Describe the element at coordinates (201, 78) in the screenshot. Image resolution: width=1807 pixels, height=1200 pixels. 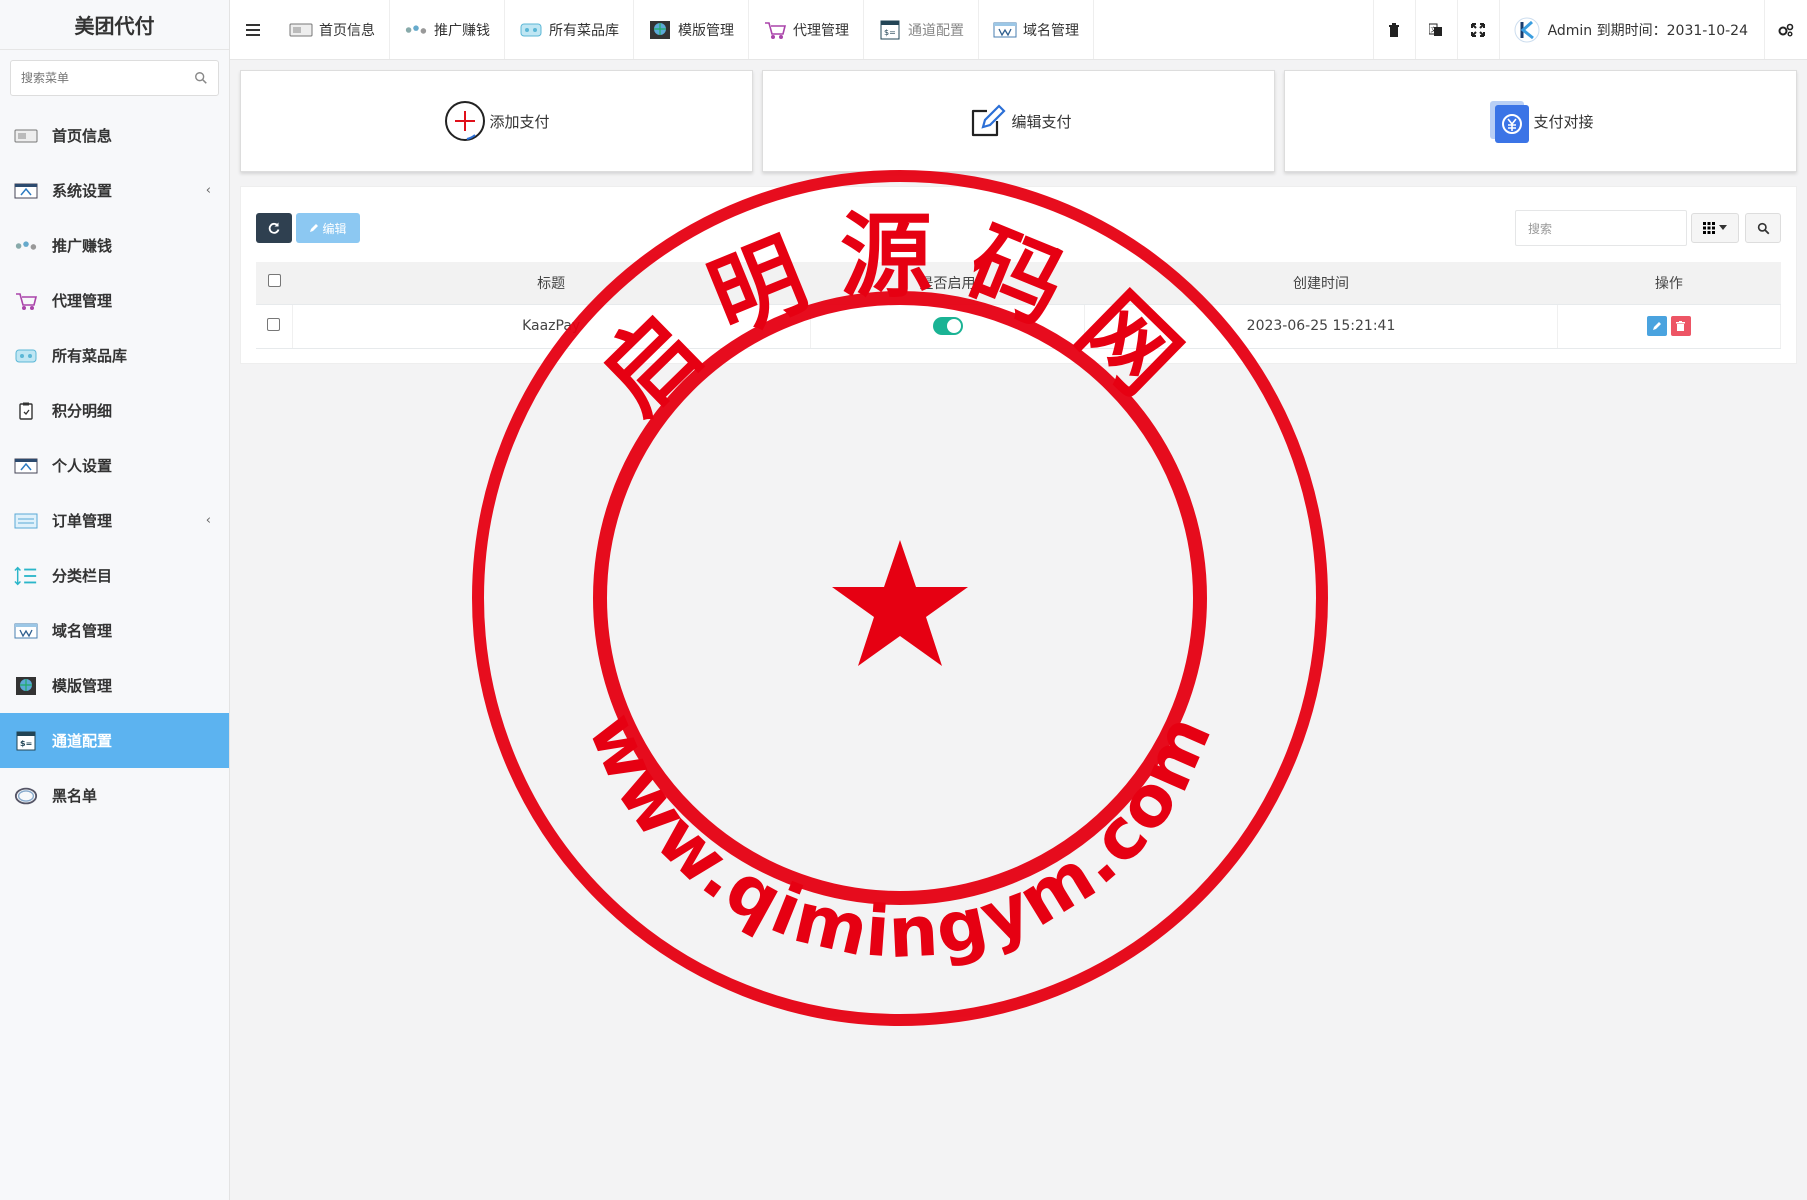
I see `search-icon` at that location.